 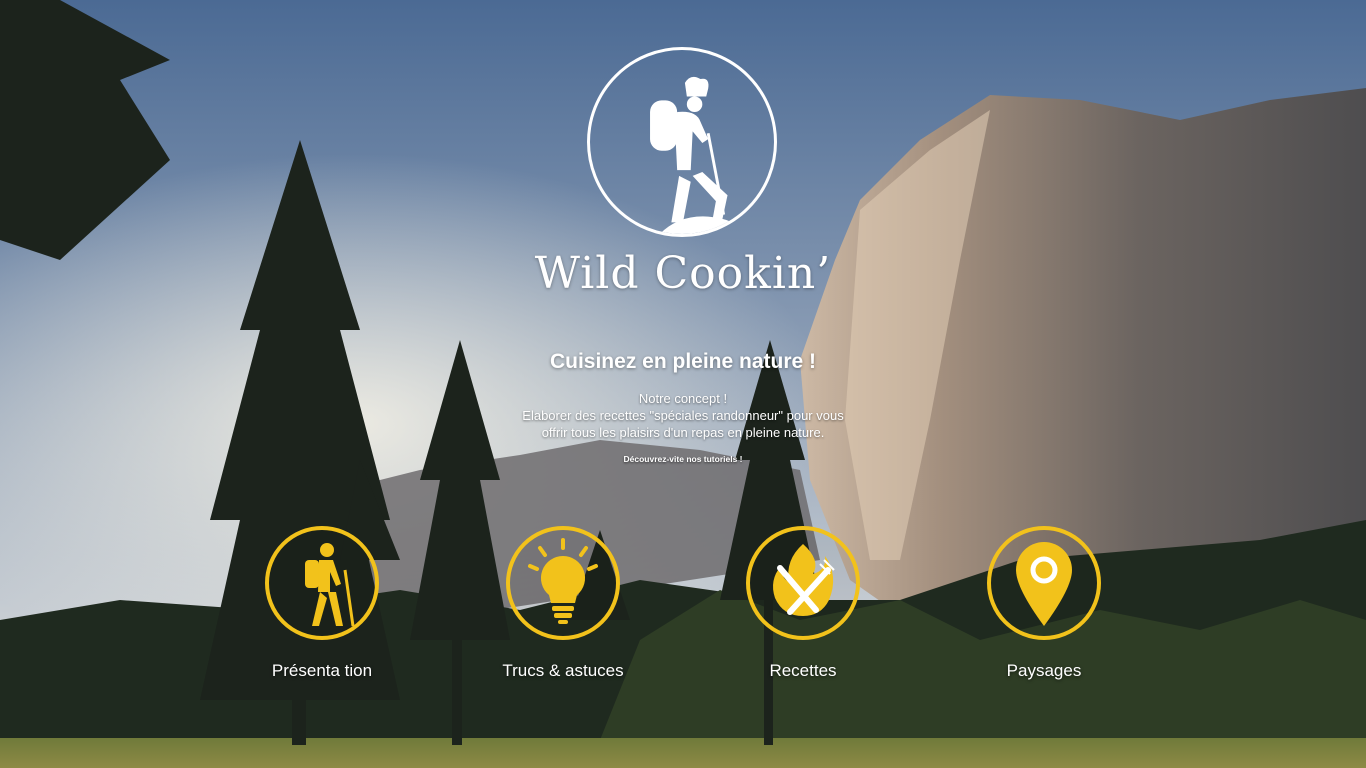 What do you see at coordinates (803, 670) in the screenshot?
I see `nav-label: Recettes` at bounding box center [803, 670].